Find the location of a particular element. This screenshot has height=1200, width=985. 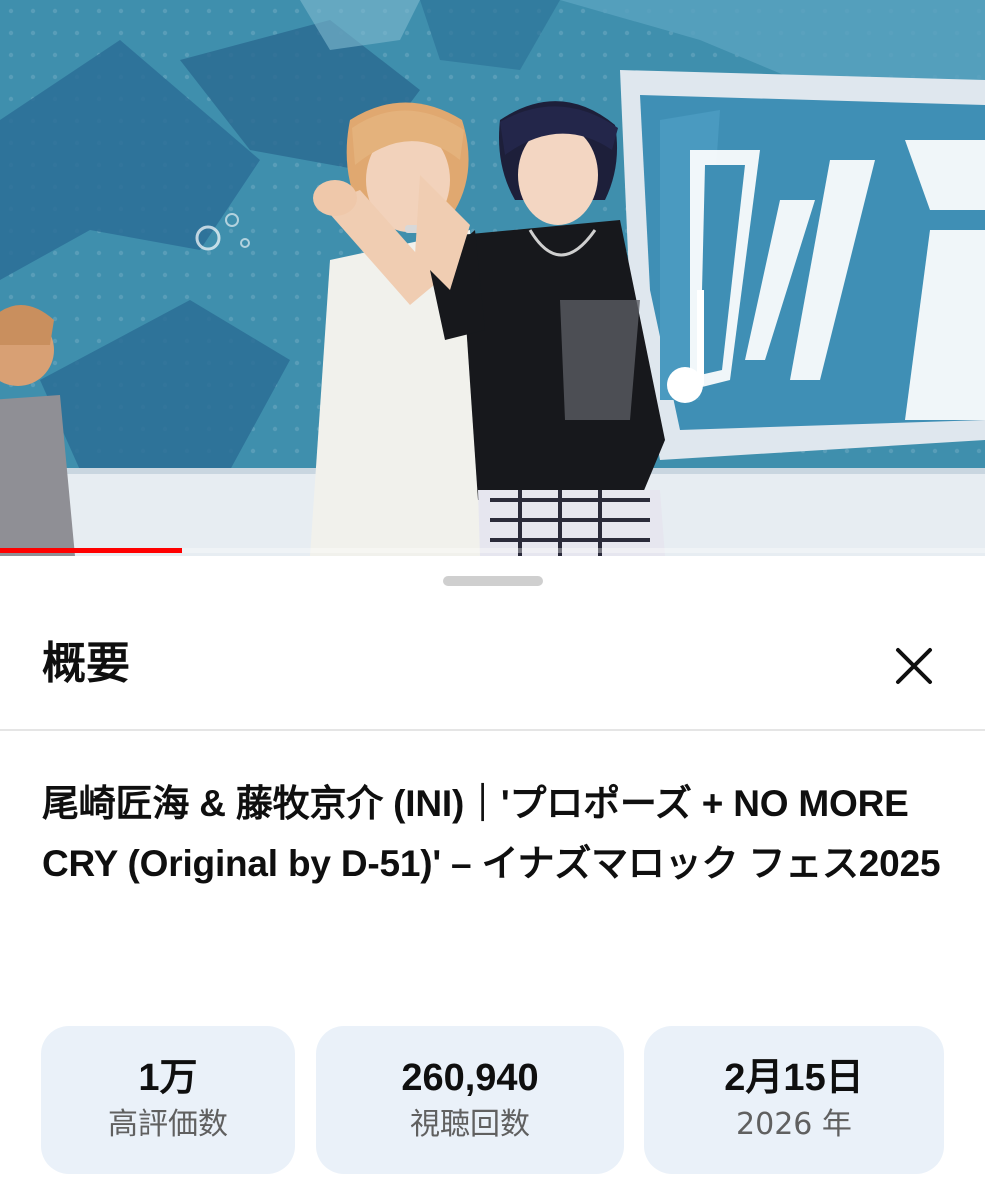

video-progress-bar is located at coordinates (492, 550).